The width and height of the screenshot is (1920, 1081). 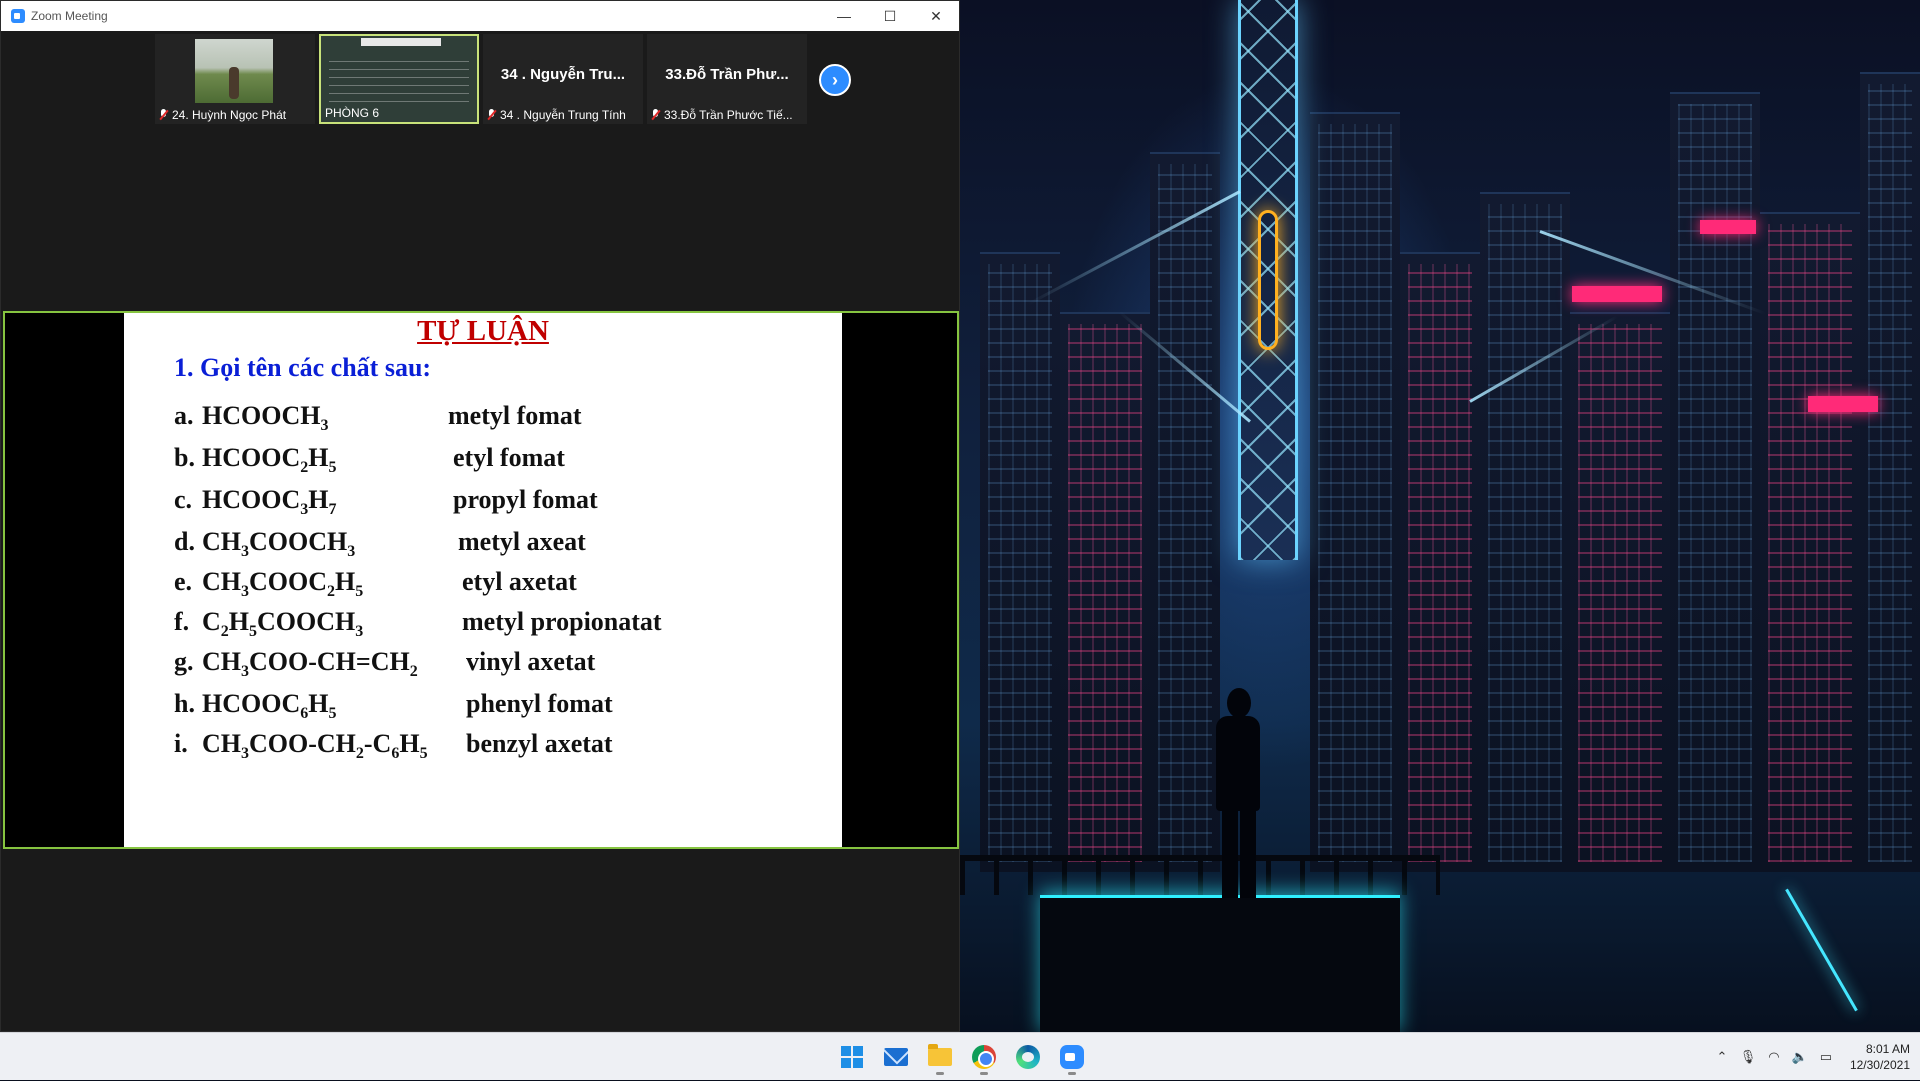 I want to click on list-item: i. CH3COO-CH2-C6H5 benzyl axetat, so click(x=393, y=746).